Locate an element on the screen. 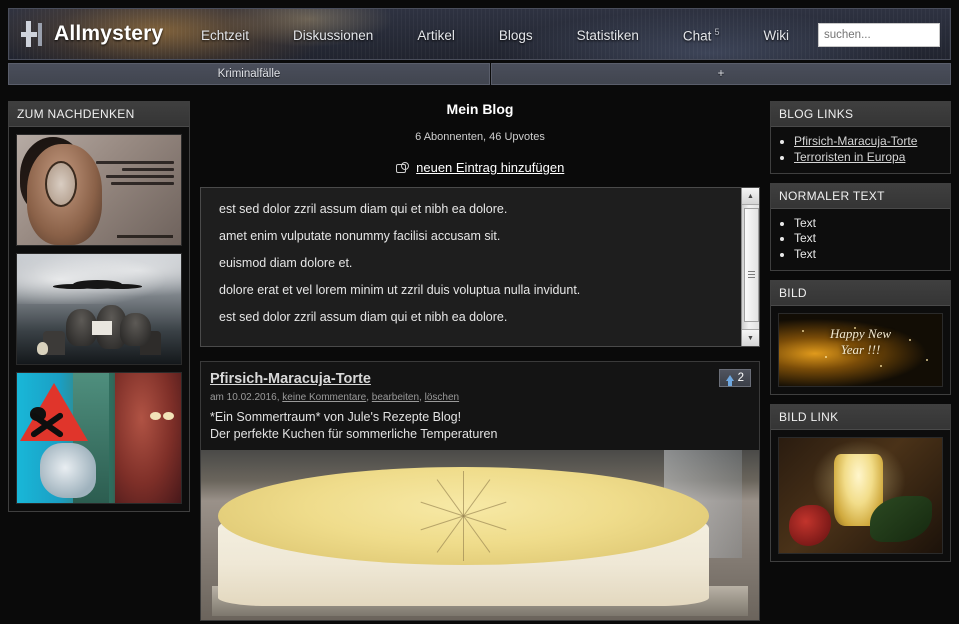 This screenshot has width=959, height=624. blog-link-1: Pfirsich-Maracuja-Torte is located at coordinates (855, 141).